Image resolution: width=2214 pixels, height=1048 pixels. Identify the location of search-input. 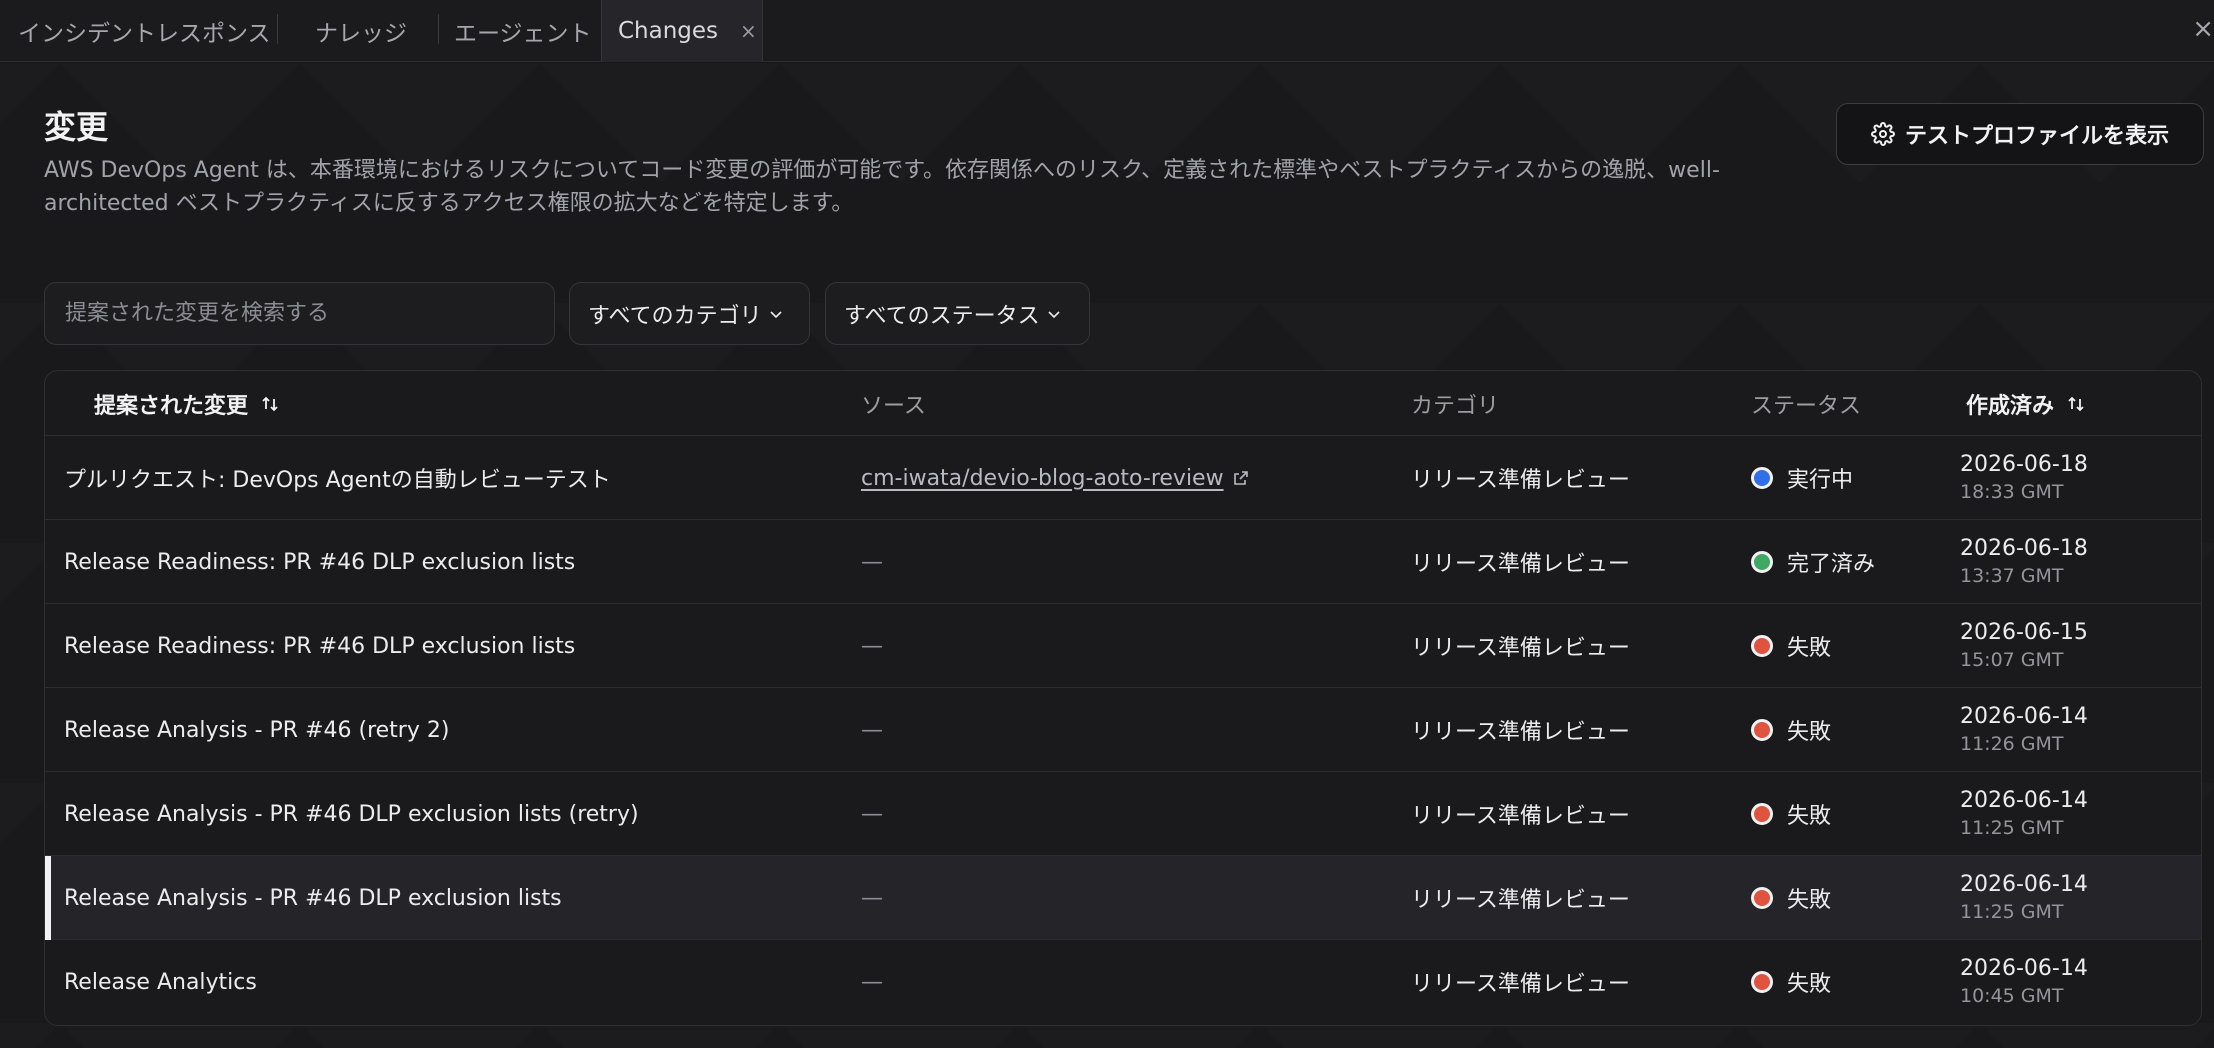
(299, 313).